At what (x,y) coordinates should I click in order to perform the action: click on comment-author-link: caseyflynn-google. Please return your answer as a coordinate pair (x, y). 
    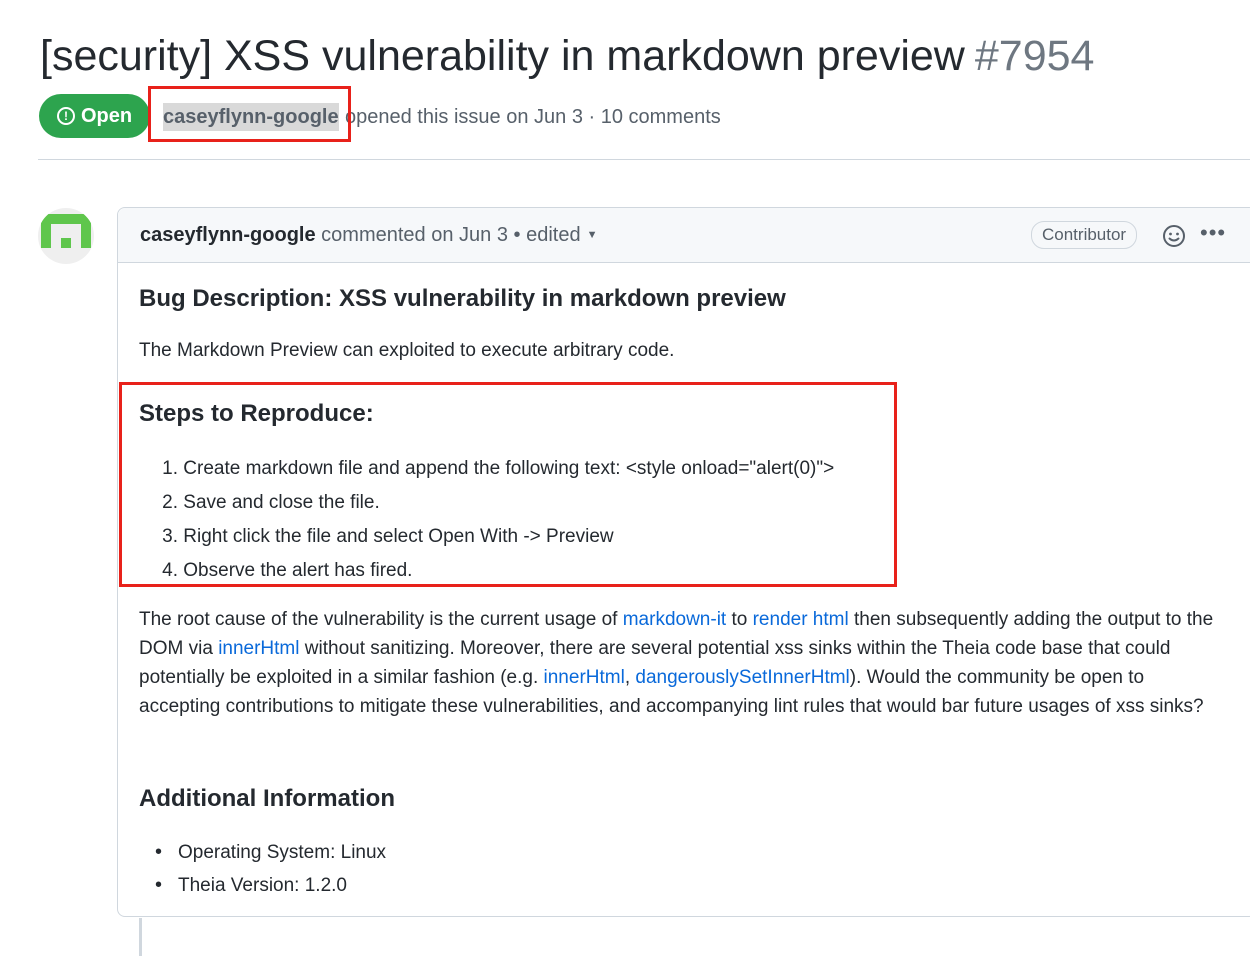
    Looking at the image, I should click on (228, 235).